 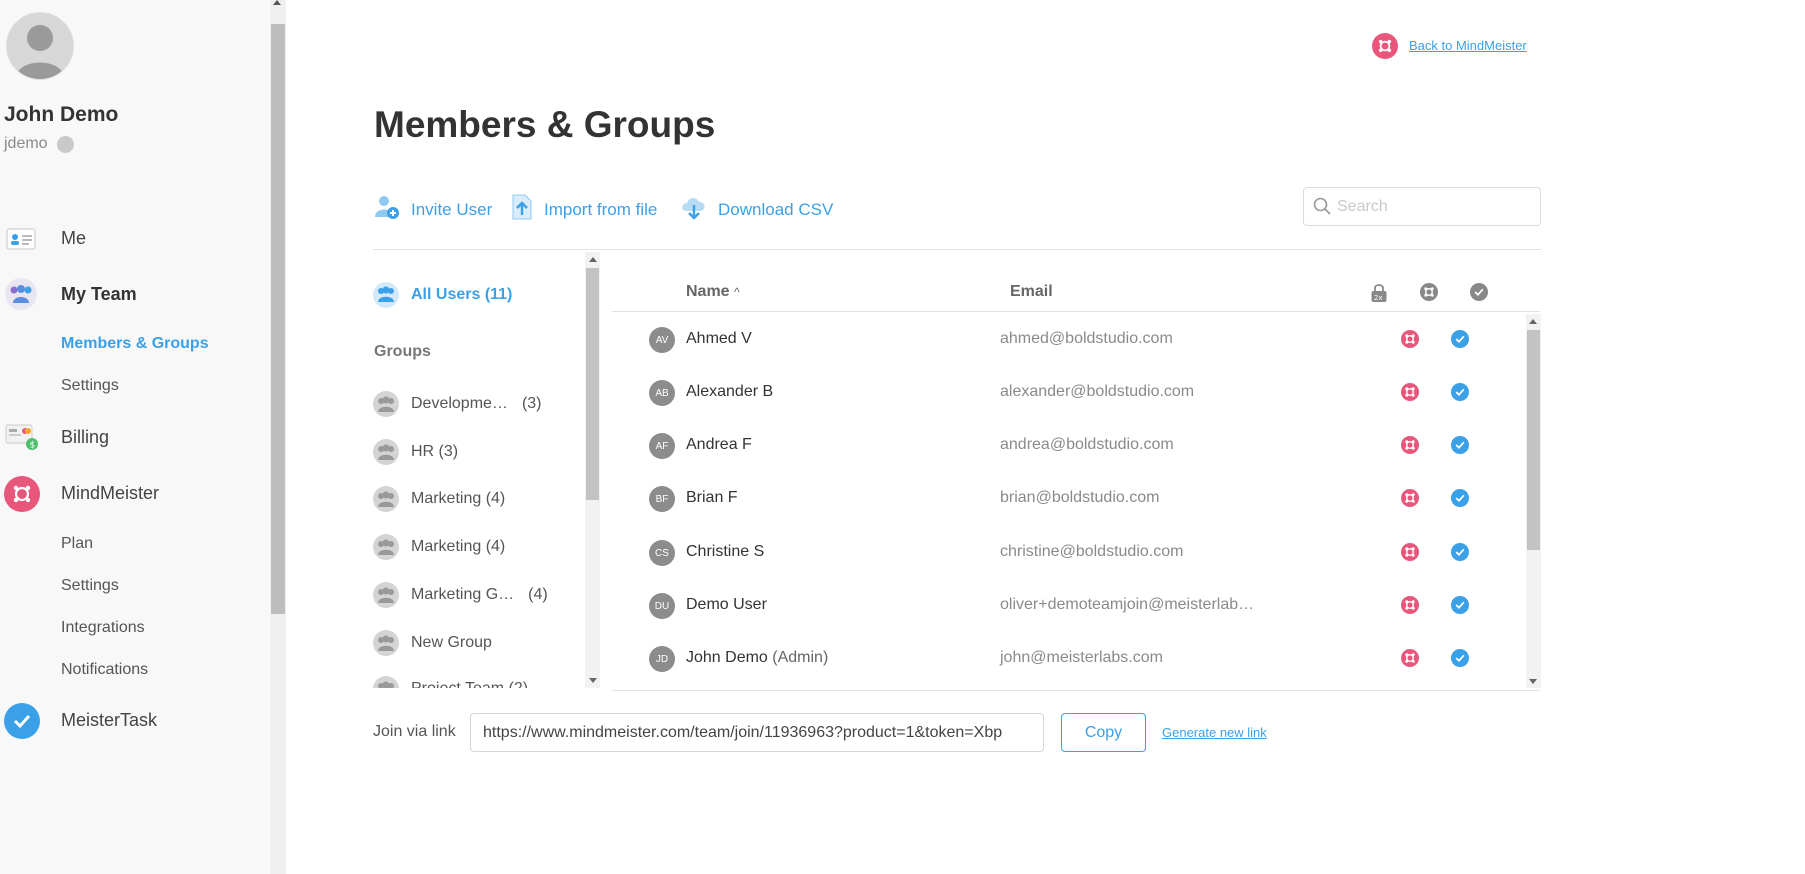 What do you see at coordinates (104, 670) in the screenshot?
I see `nav-notifications: Notifications` at bounding box center [104, 670].